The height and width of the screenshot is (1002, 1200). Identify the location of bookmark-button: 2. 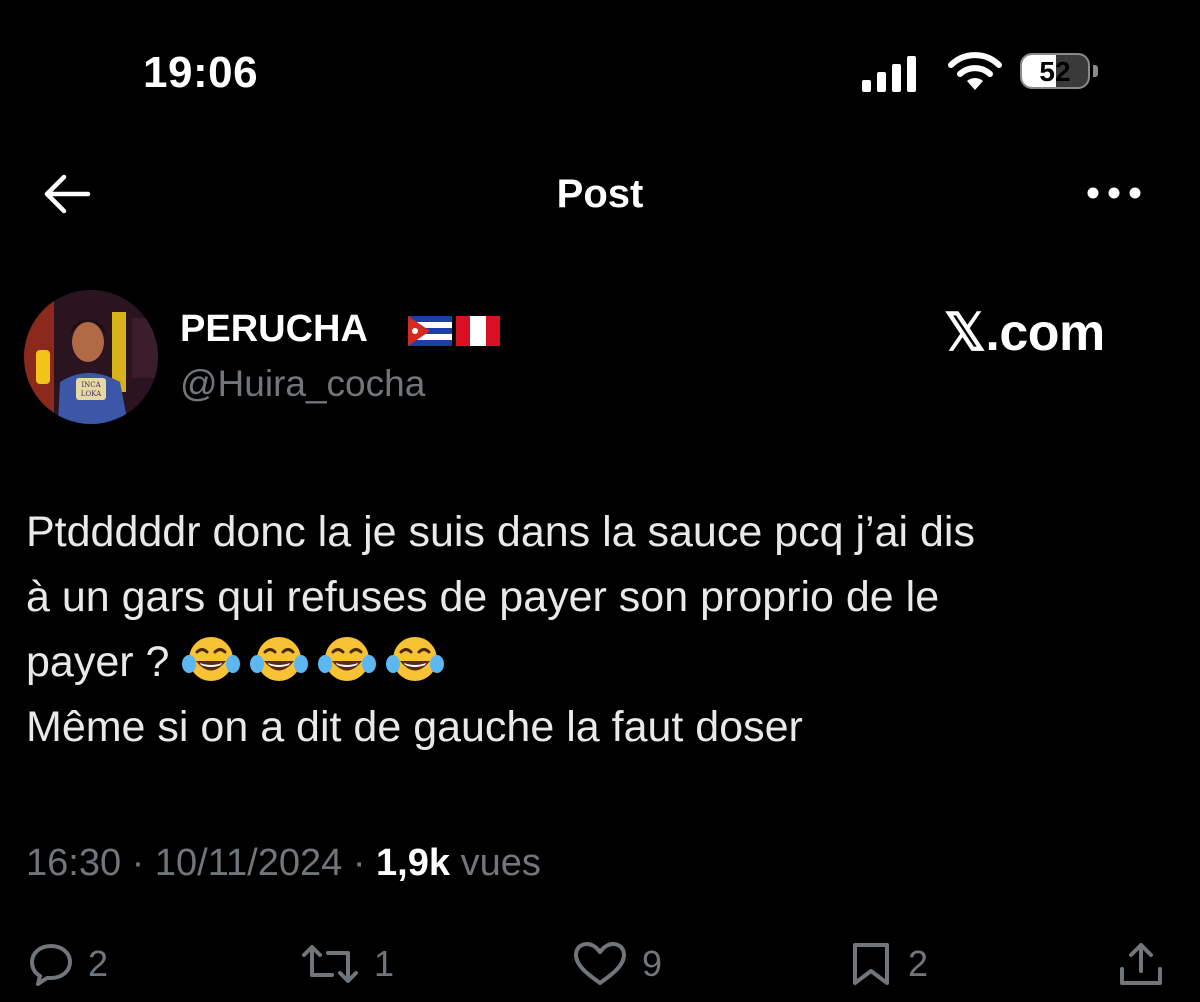
(888, 964).